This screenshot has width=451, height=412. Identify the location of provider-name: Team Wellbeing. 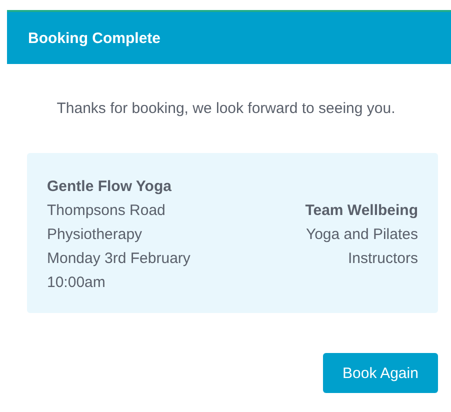
(361, 211).